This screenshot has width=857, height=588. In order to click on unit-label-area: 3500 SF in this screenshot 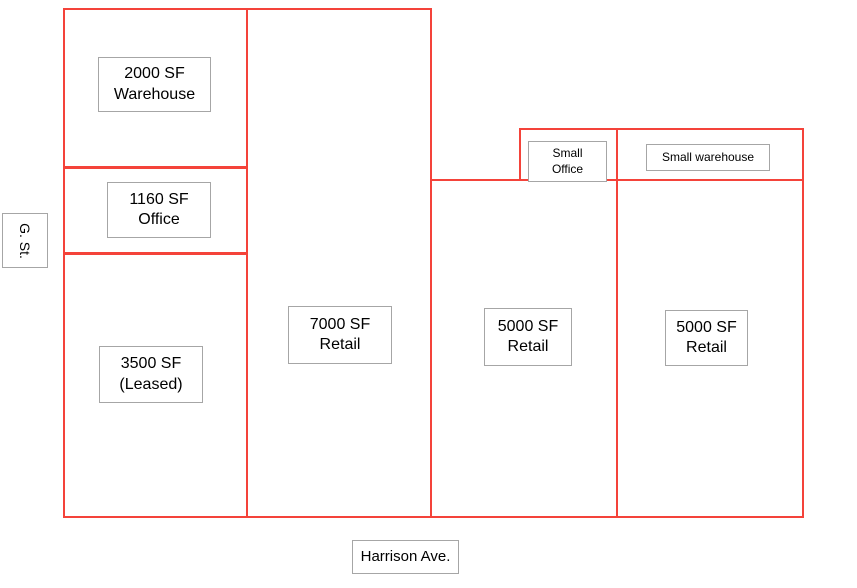, I will do `click(151, 364)`.